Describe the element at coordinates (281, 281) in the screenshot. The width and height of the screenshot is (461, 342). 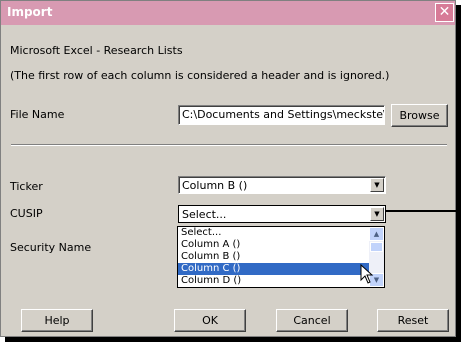
I see `dropdown-option: Column D ()` at that location.